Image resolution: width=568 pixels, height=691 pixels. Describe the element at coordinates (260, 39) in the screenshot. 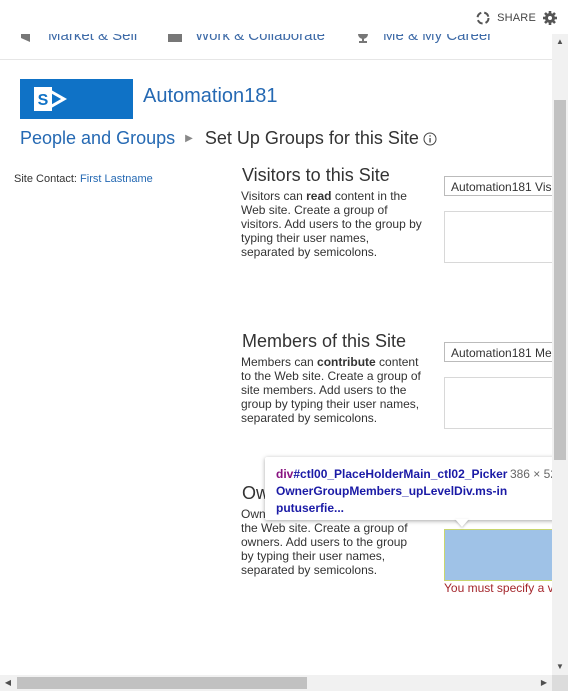

I see `nav-item-label: Work & Collaborate` at that location.